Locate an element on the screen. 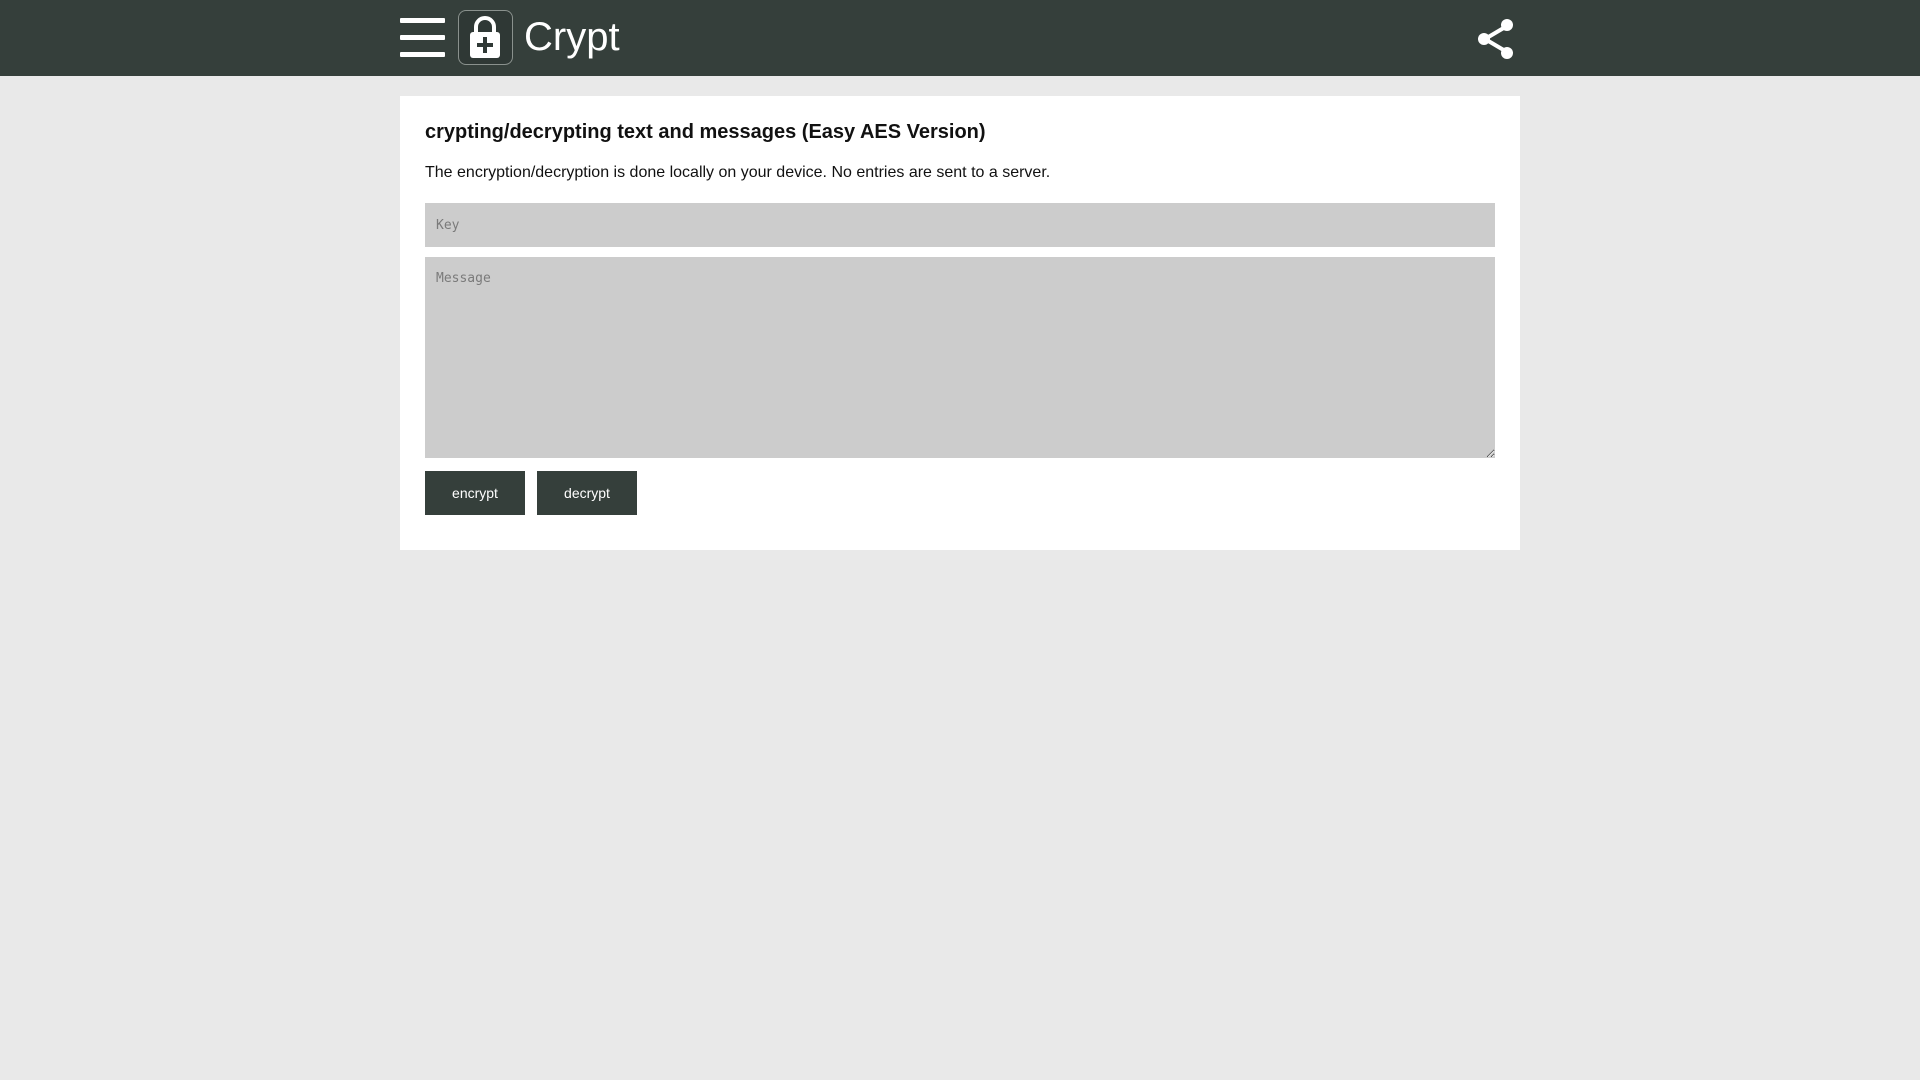 The height and width of the screenshot is (1080, 1920). hamburger-menu-icon is located at coordinates (422, 38).